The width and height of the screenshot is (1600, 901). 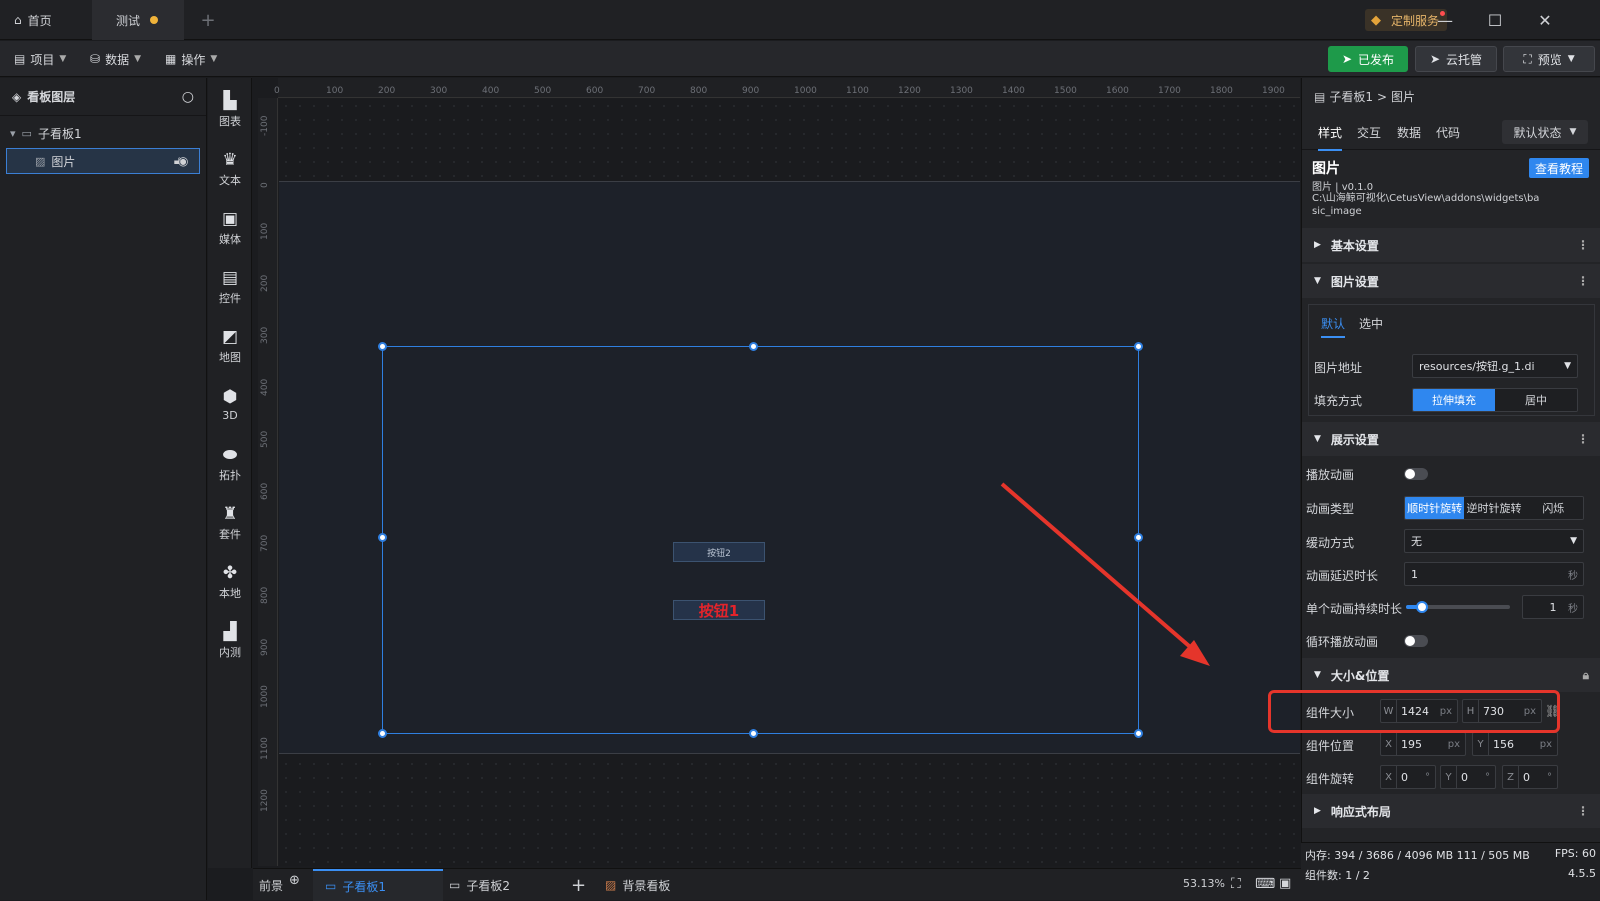 What do you see at coordinates (1454, 400) in the screenshot?
I see `fill-stretch-option: 拉伸填充` at bounding box center [1454, 400].